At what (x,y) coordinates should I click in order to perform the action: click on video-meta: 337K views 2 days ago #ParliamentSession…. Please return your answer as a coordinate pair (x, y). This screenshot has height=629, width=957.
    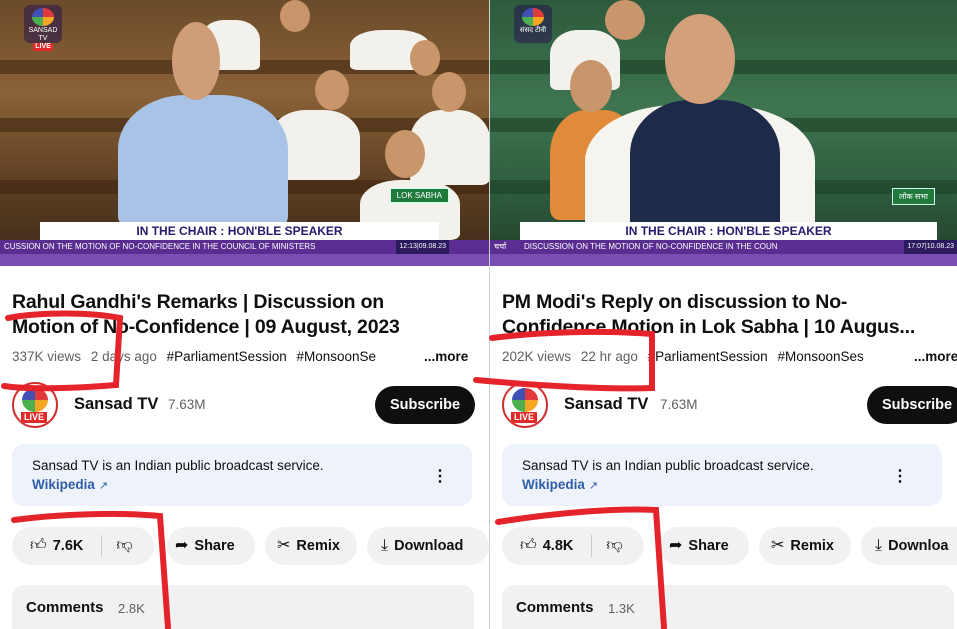
    Looking at the image, I should click on (194, 356).